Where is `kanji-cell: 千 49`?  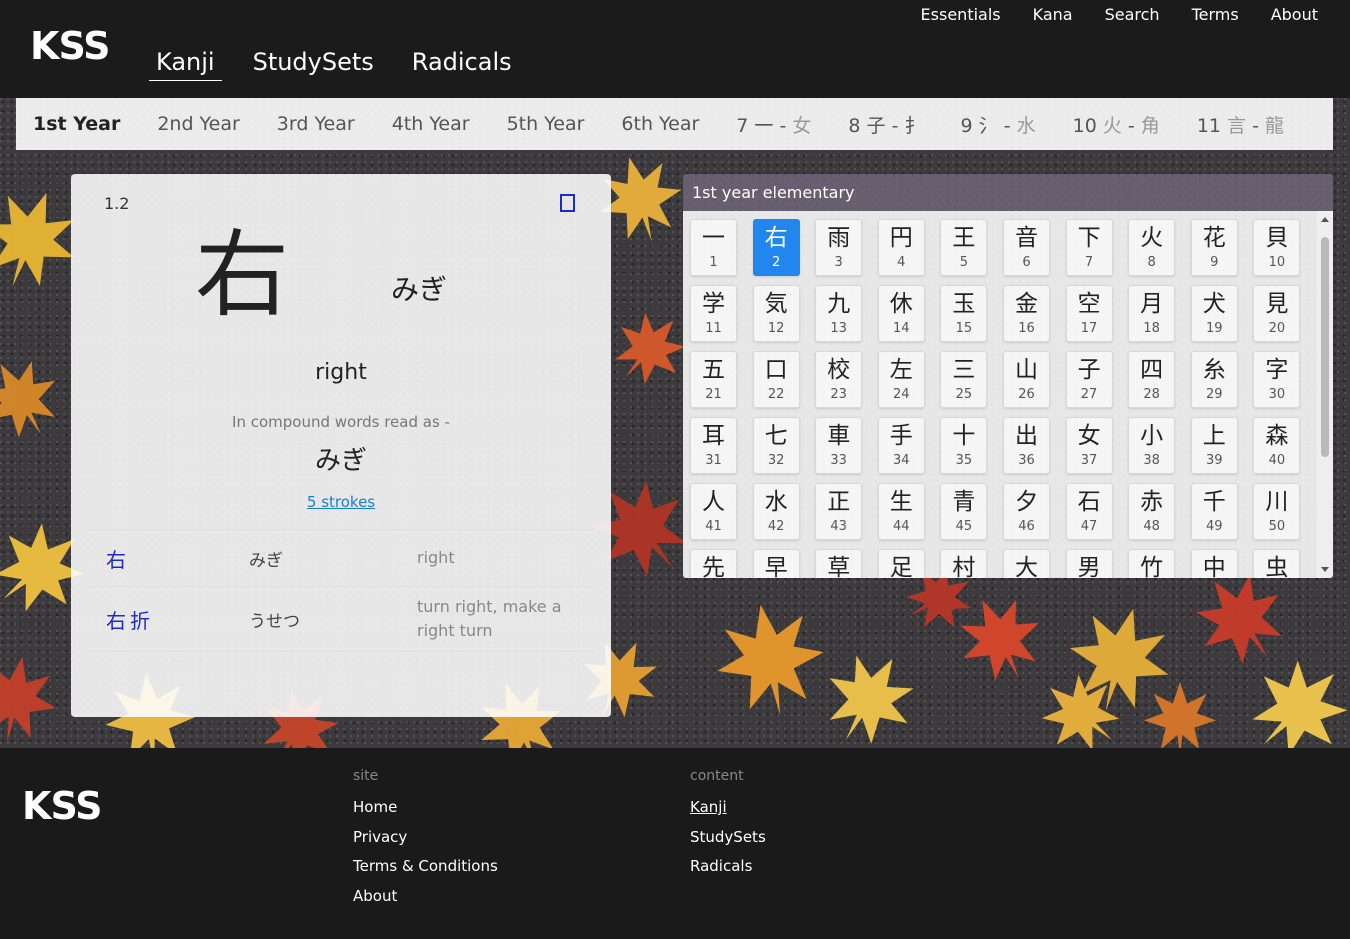 kanji-cell: 千 49 is located at coordinates (1214, 511).